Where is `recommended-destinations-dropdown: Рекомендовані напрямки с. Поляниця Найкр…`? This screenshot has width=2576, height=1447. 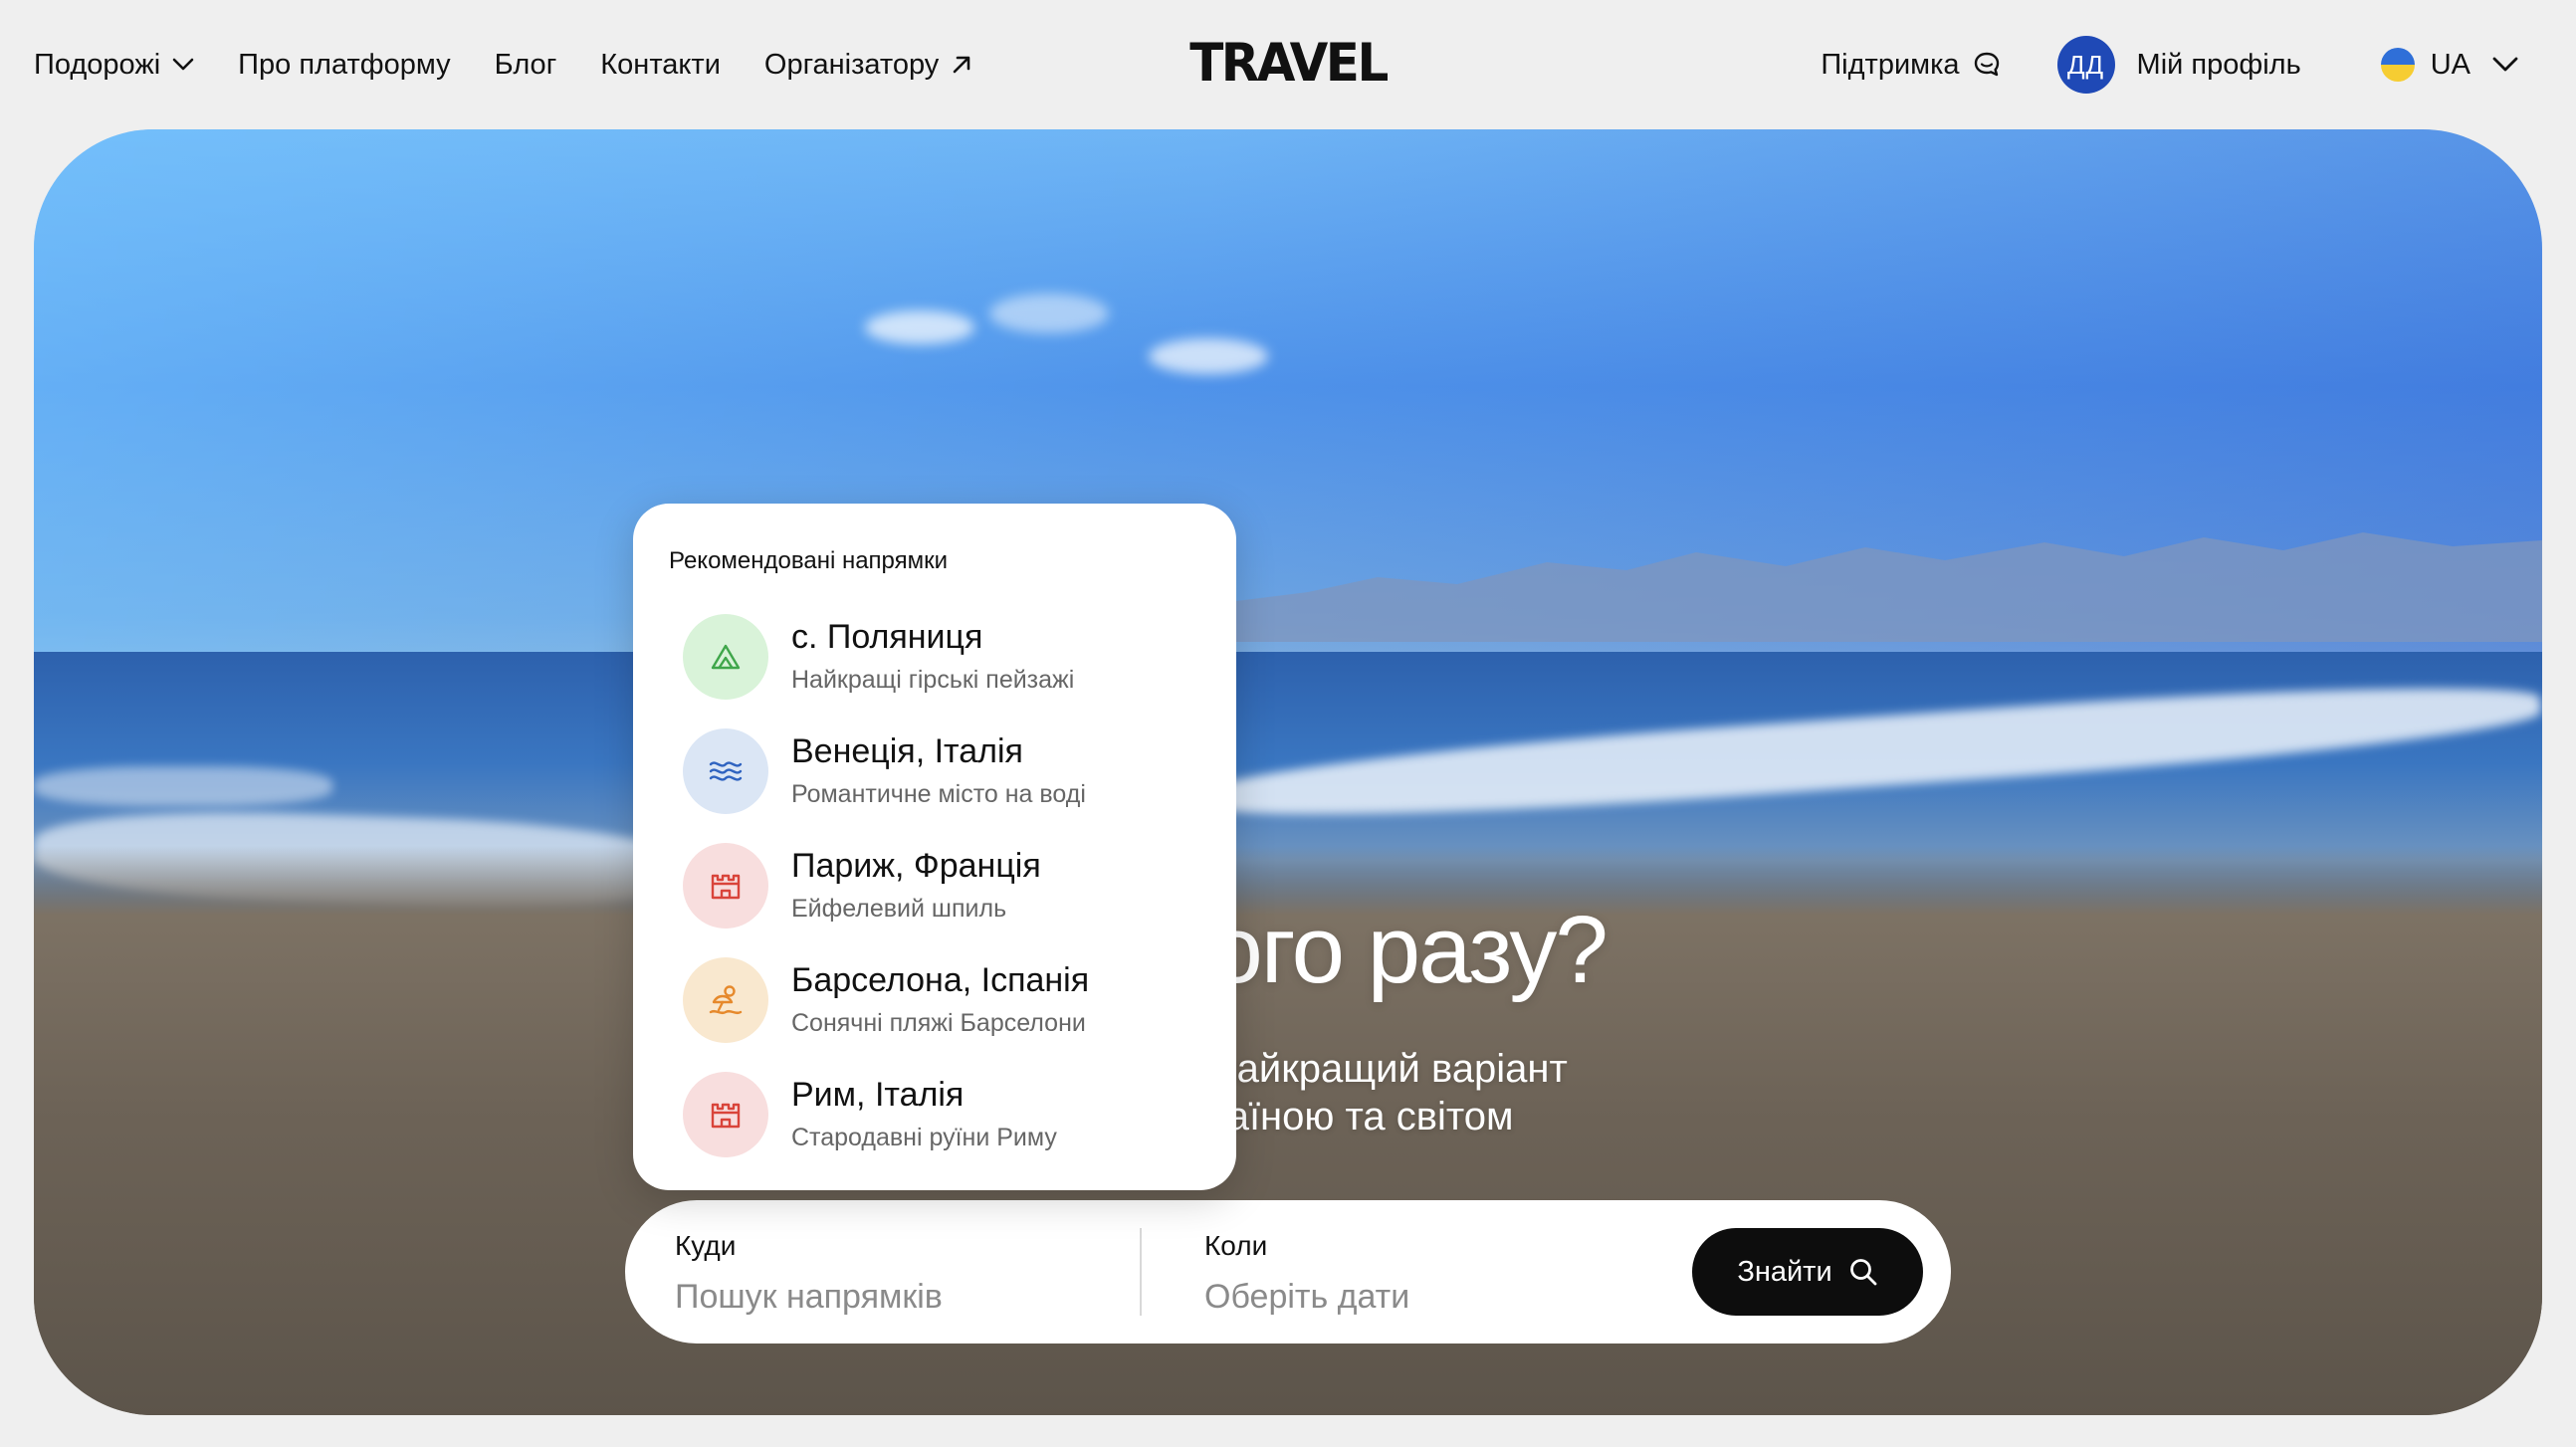
recommended-destinations-dropdown: Рекомендовані напрямки с. Поляниця Найкр… is located at coordinates (934, 847).